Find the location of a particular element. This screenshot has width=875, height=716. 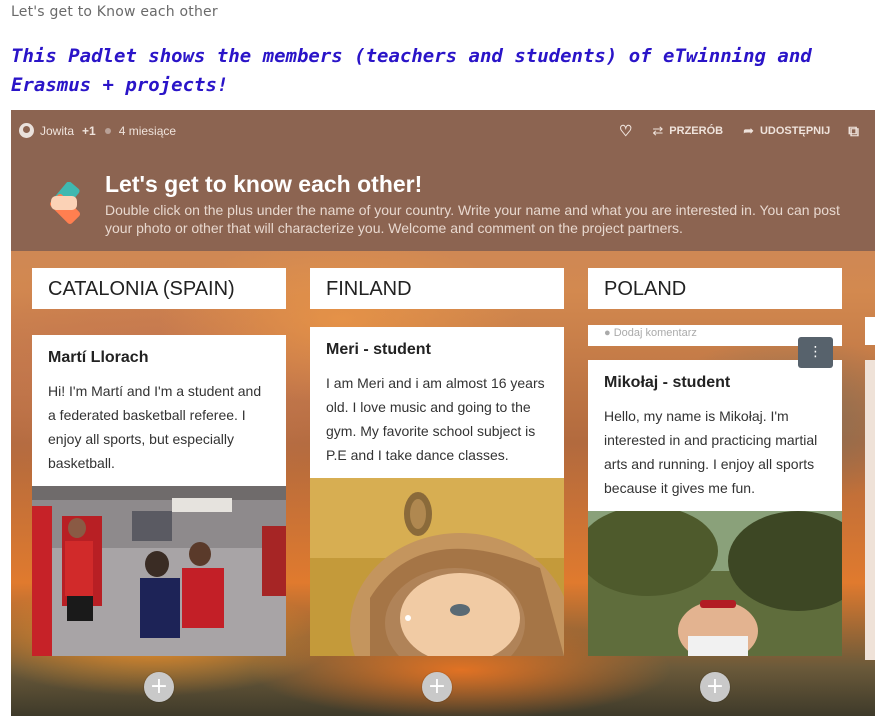

author-name: Jowita is located at coordinates (57, 131).